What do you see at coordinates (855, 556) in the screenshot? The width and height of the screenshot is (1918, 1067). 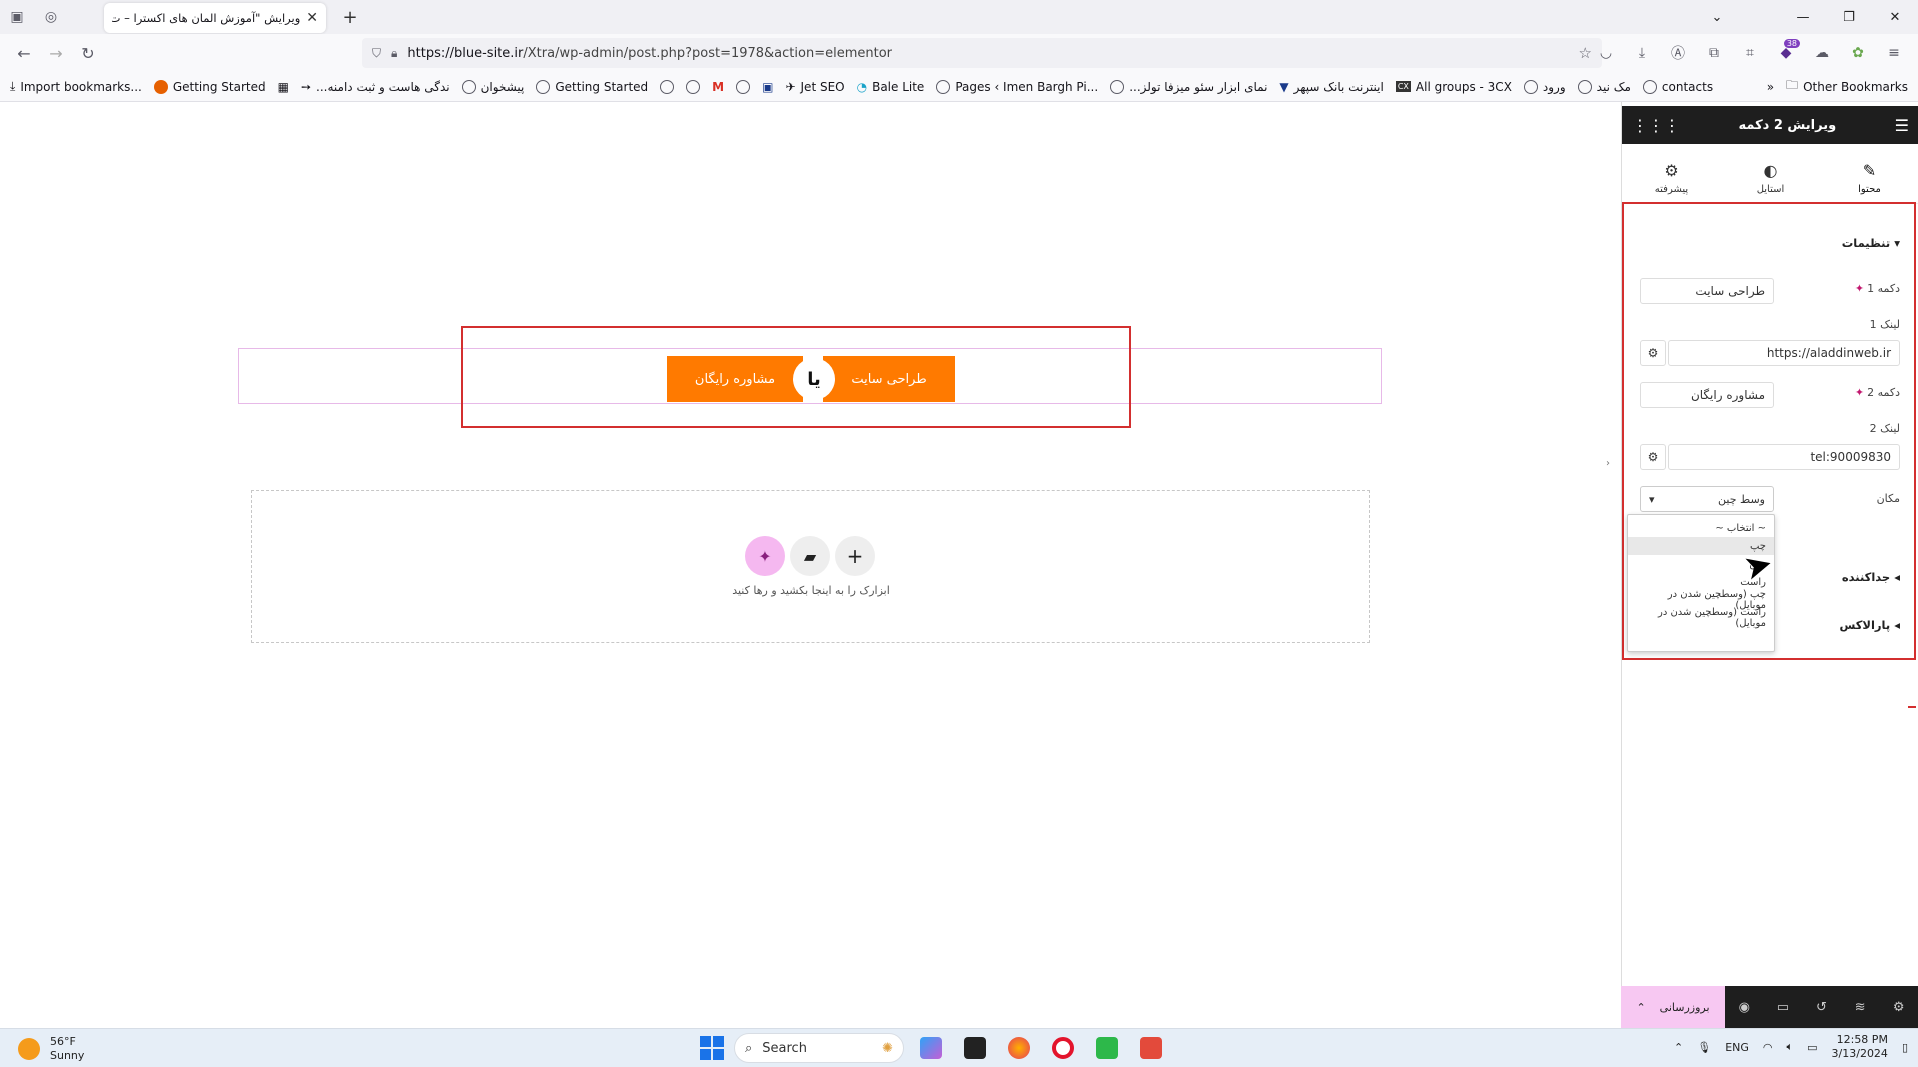 I see `add-section-button: +` at bounding box center [855, 556].